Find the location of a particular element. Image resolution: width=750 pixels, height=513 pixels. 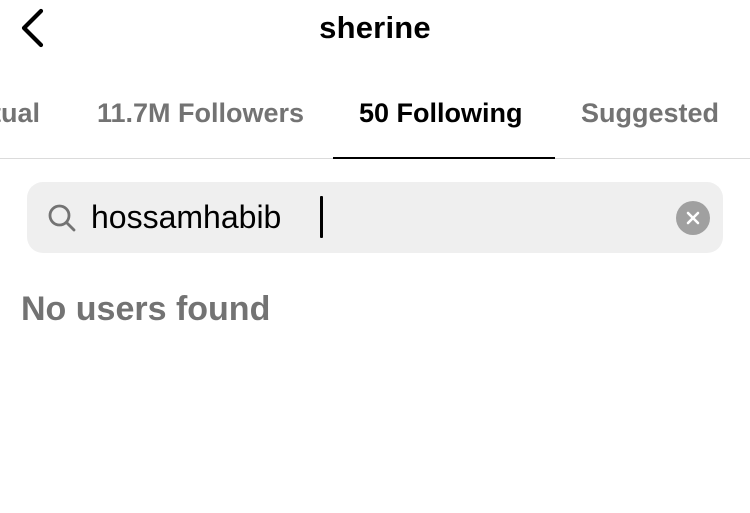

search-bar is located at coordinates (375, 217).